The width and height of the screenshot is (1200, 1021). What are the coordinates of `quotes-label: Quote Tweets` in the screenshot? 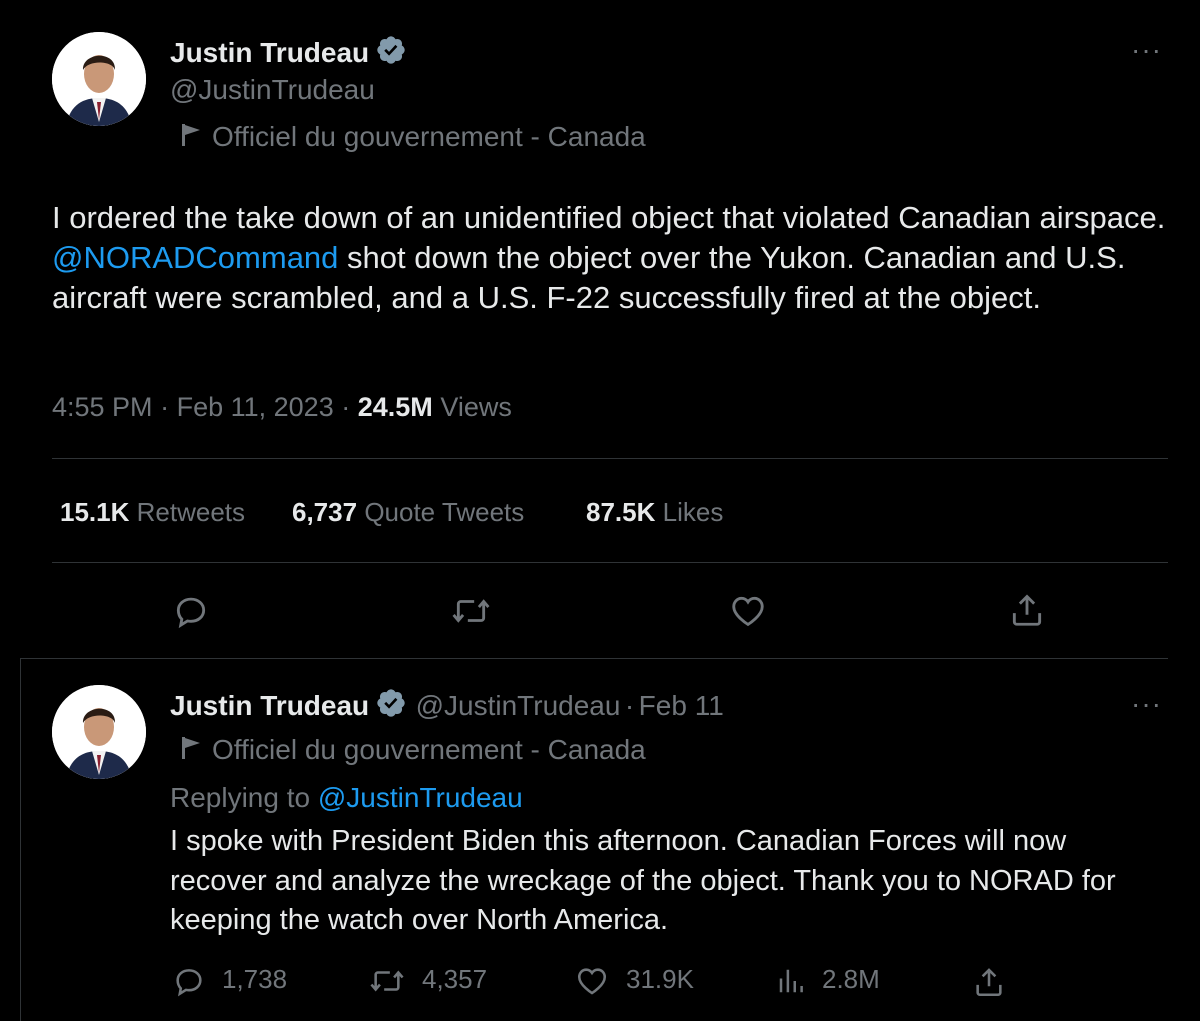 It's located at (444, 512).